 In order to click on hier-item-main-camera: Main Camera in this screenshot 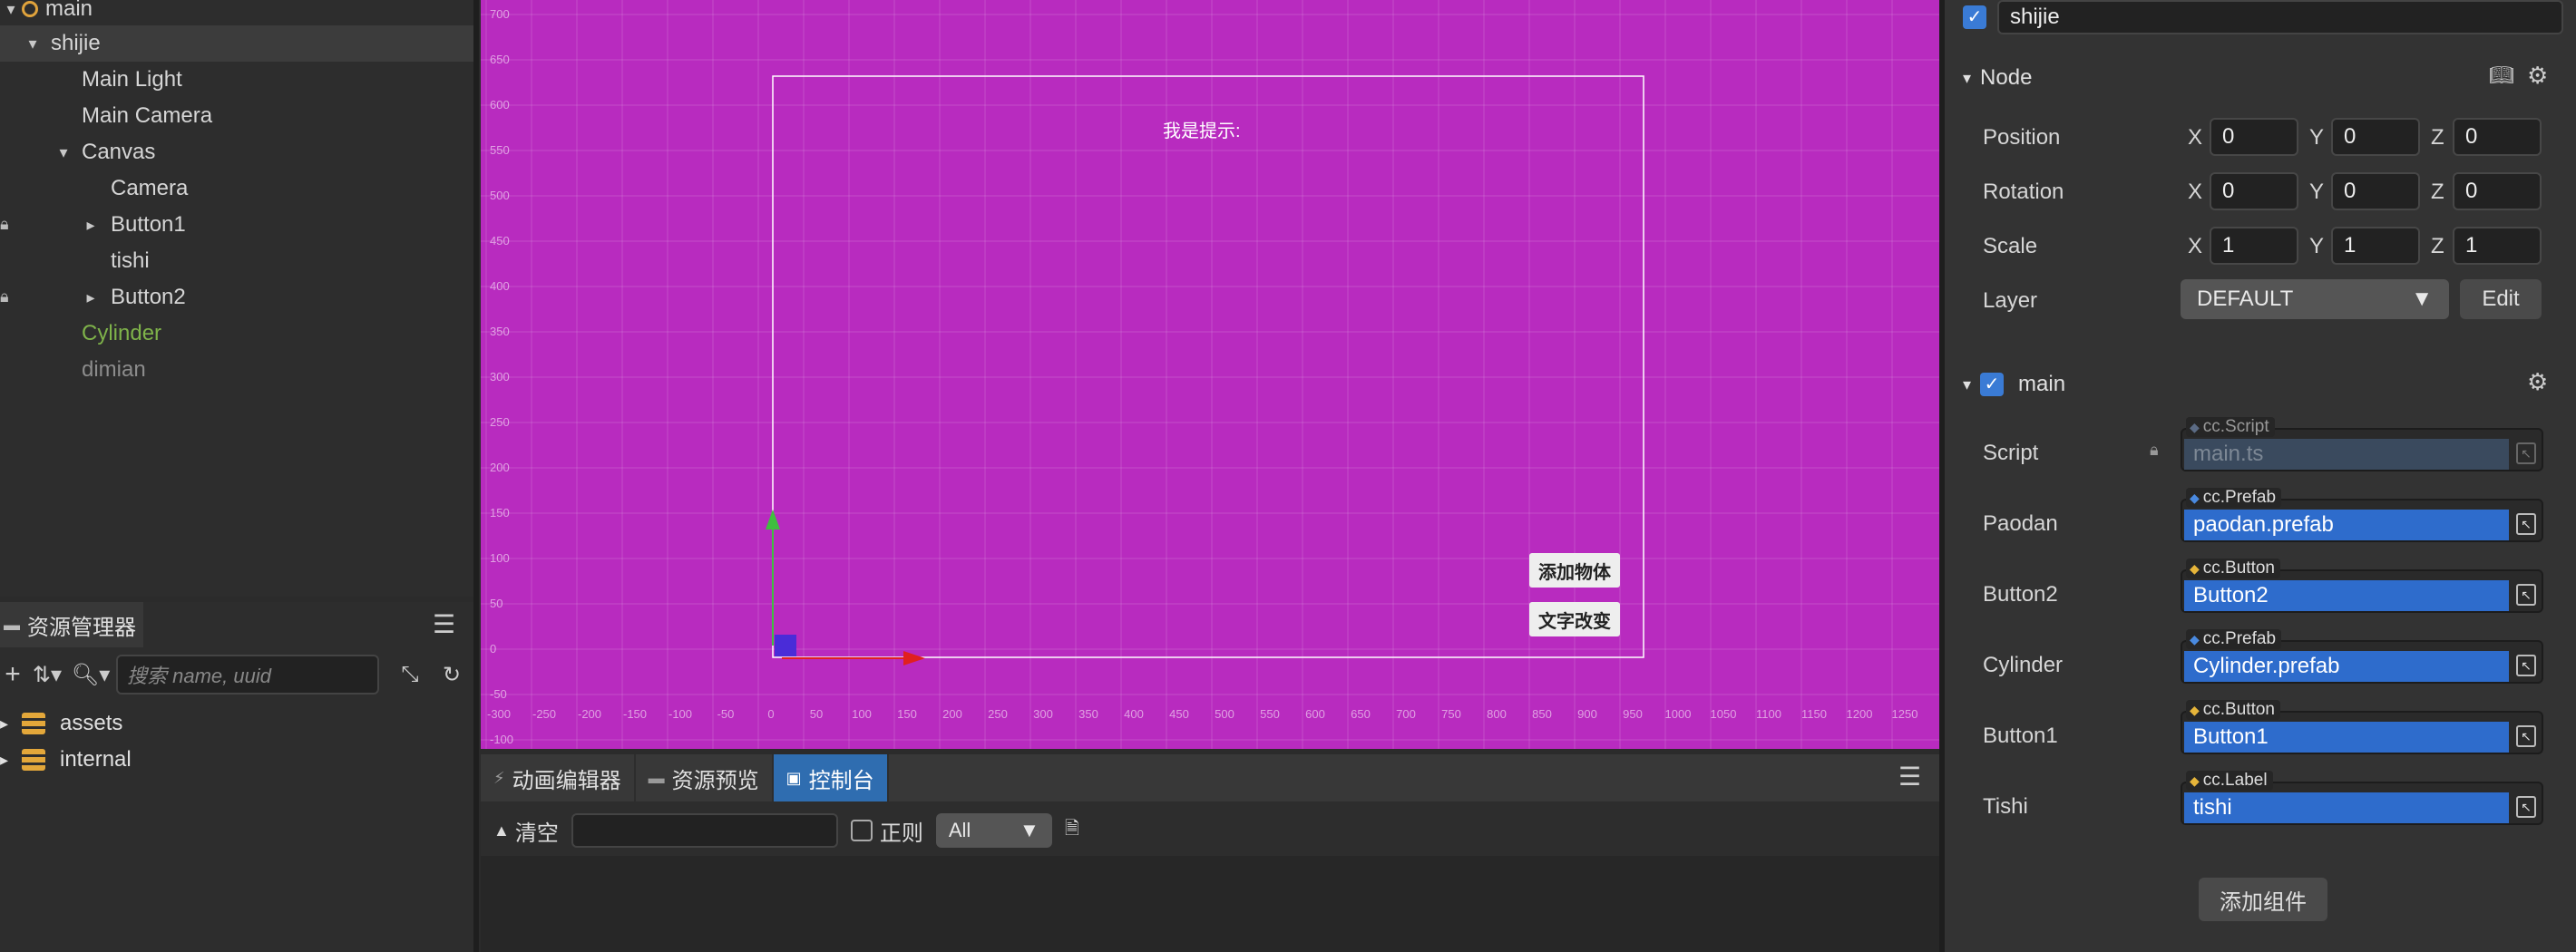, I will do `click(236, 116)`.